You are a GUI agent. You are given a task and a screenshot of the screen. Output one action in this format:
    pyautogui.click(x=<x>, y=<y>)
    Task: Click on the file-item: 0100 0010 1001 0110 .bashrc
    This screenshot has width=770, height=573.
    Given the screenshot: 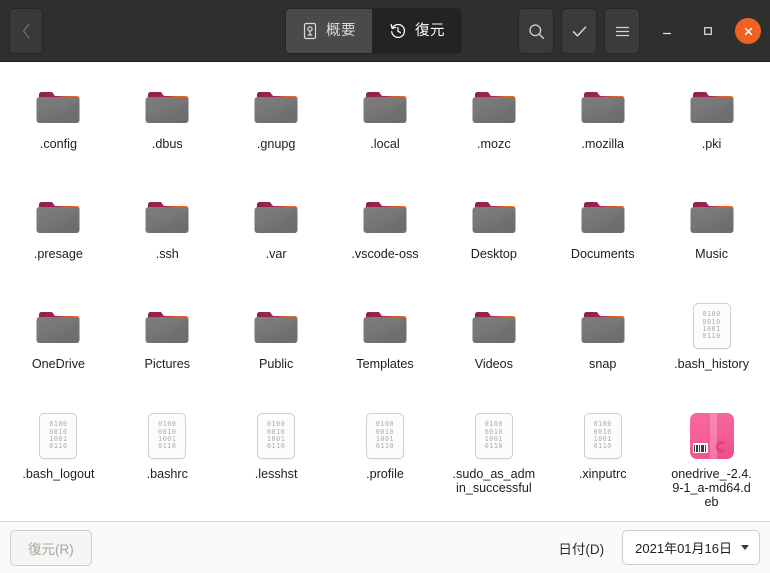 What is the action you would take?
    pyautogui.click(x=167, y=461)
    